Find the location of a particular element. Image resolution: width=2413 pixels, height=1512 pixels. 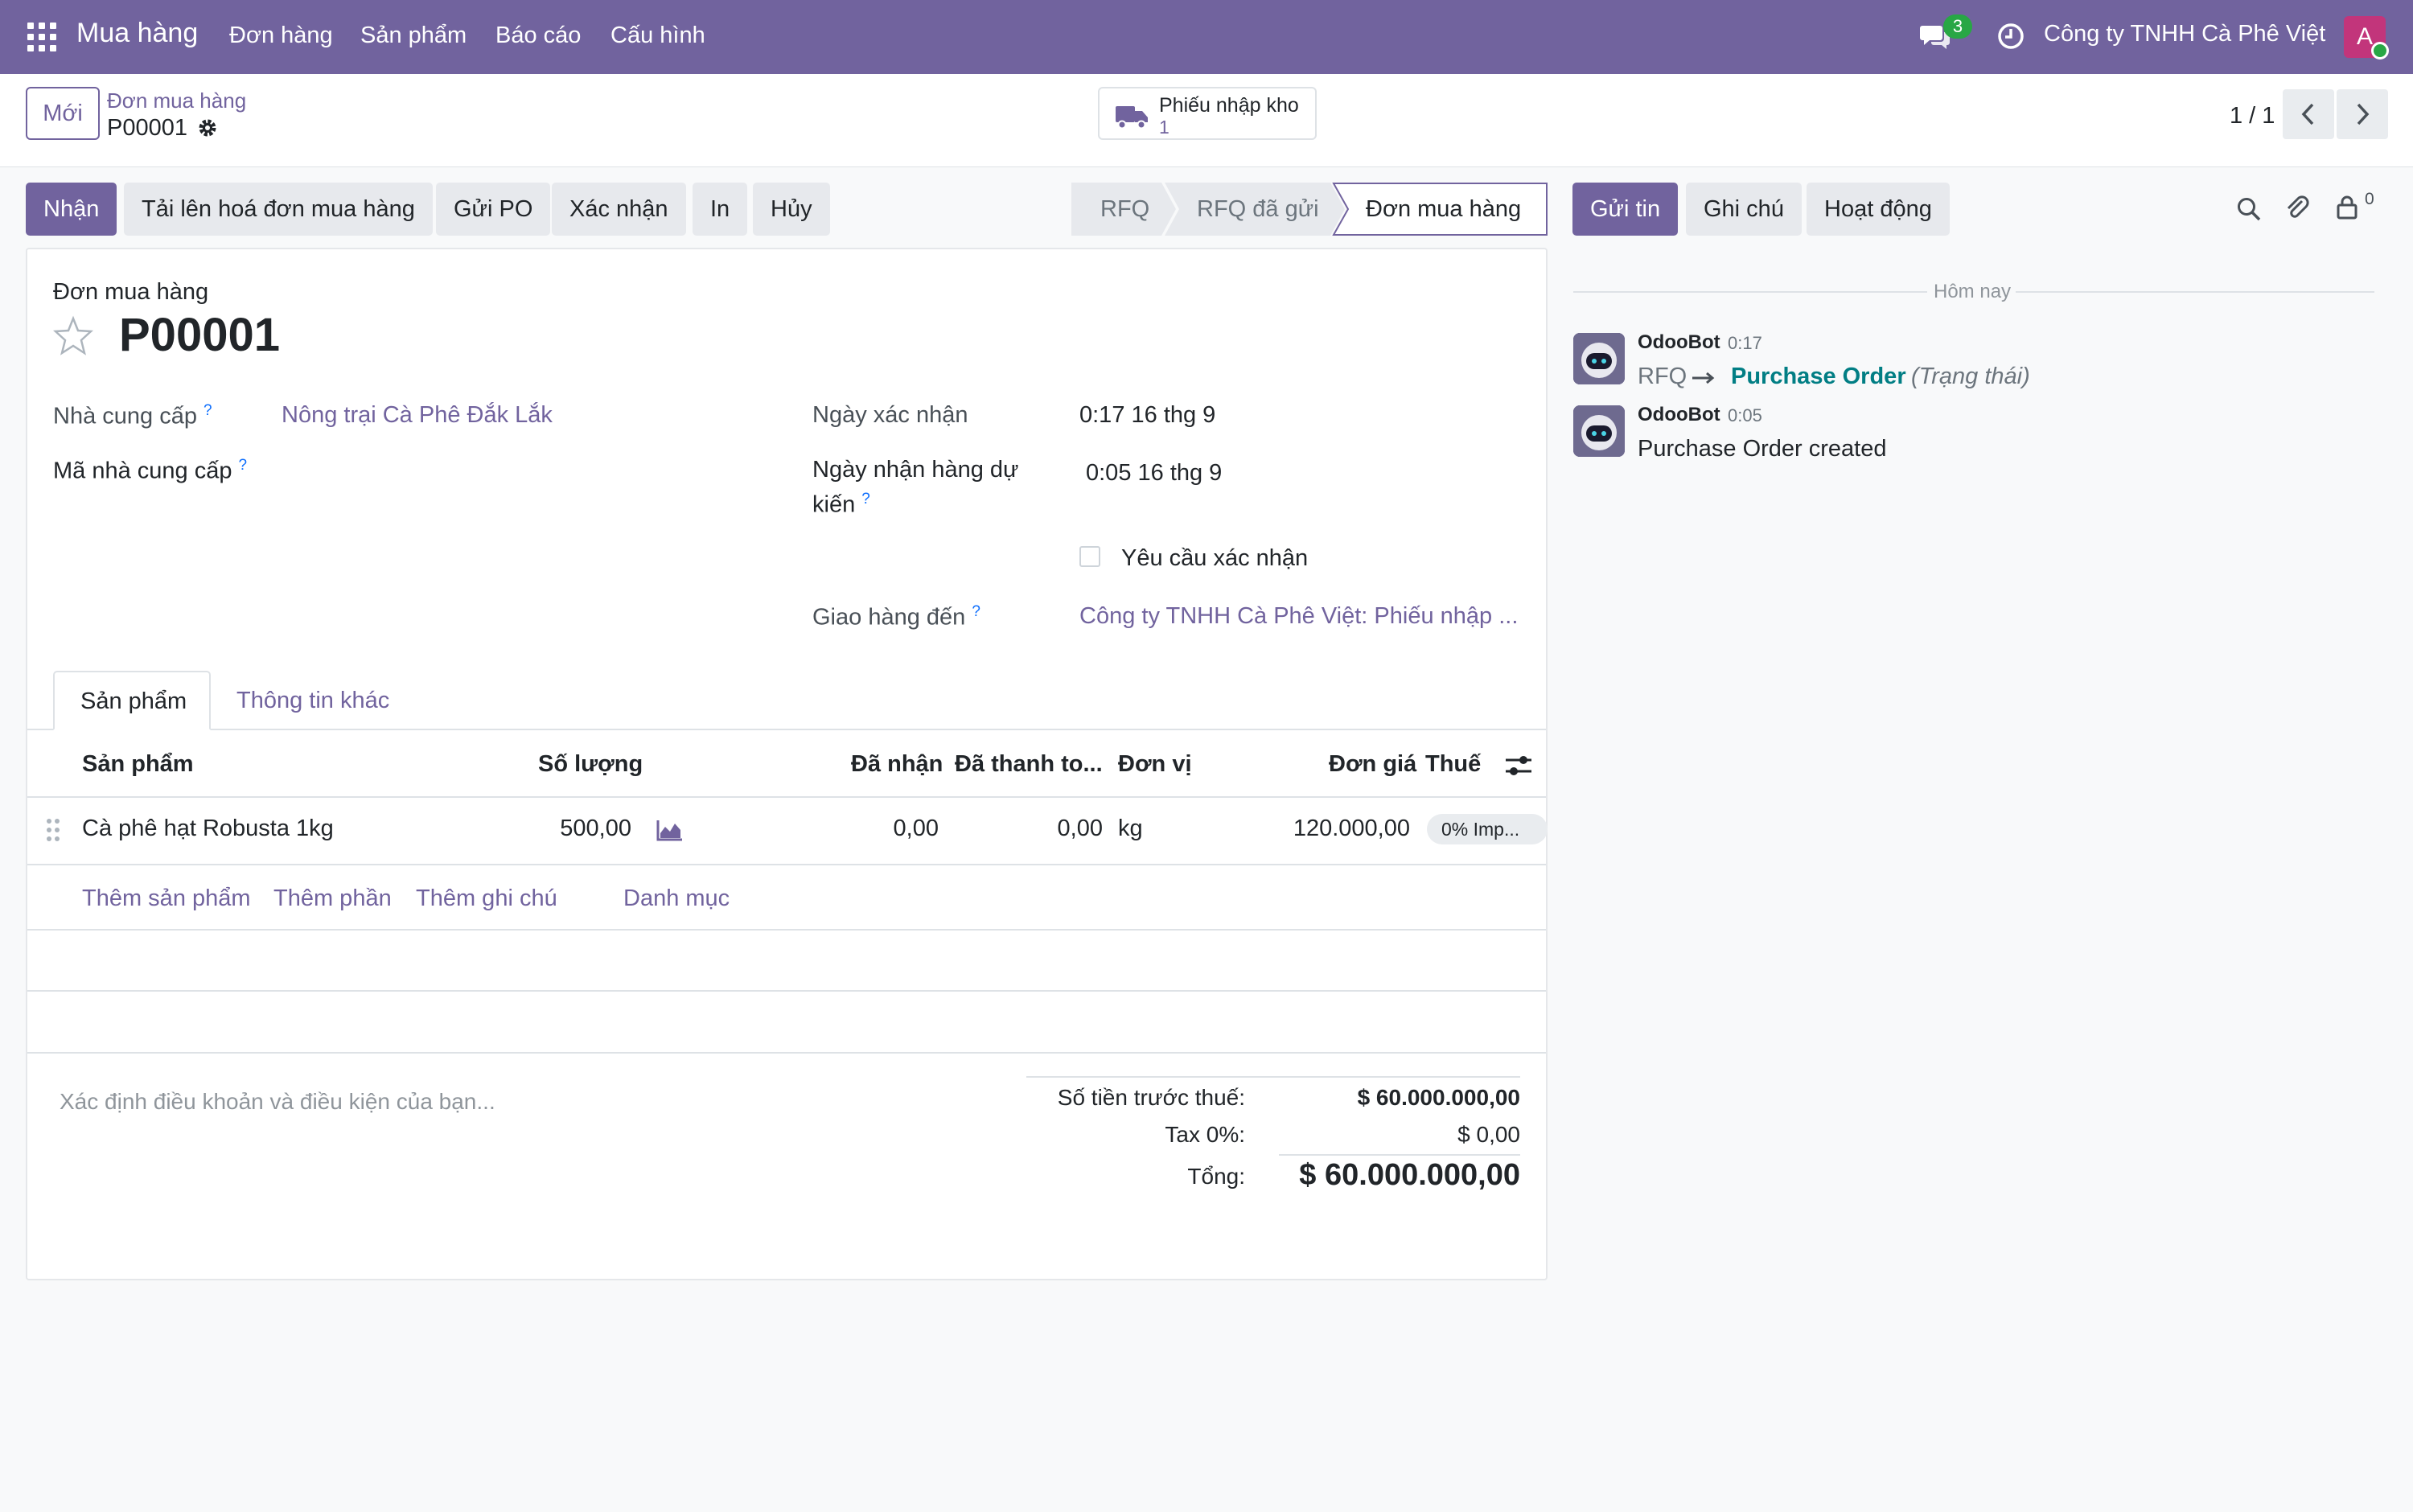

star-icon is located at coordinates (73, 336).